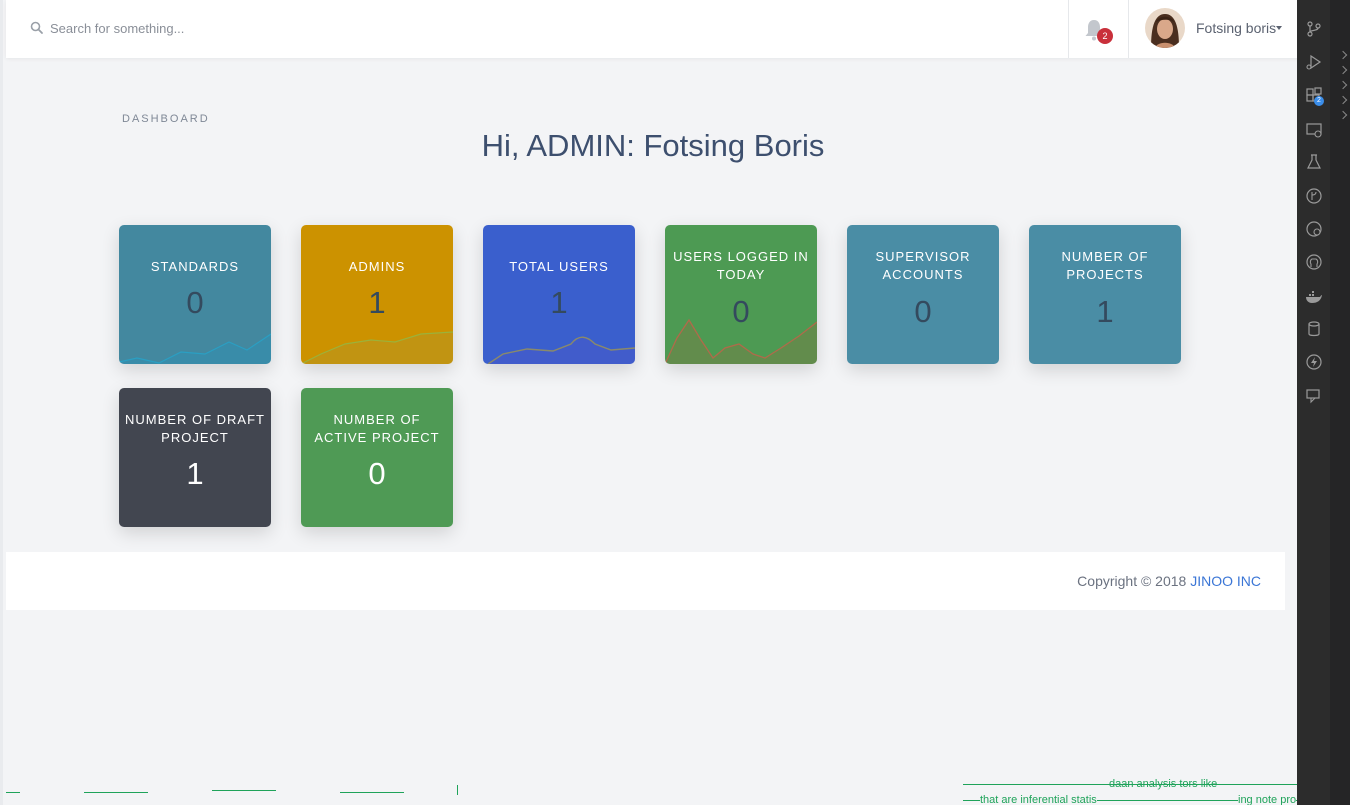 The height and width of the screenshot is (805, 1350). I want to click on stat-card-number-of-projects: NUMBER OF PROJECTS 1, so click(1105, 294).